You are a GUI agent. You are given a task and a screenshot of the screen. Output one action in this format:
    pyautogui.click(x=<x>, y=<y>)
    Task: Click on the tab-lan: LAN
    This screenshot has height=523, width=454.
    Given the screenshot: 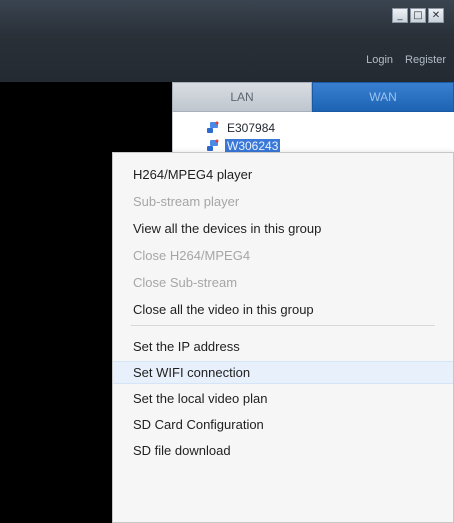 What is the action you would take?
    pyautogui.click(x=242, y=97)
    